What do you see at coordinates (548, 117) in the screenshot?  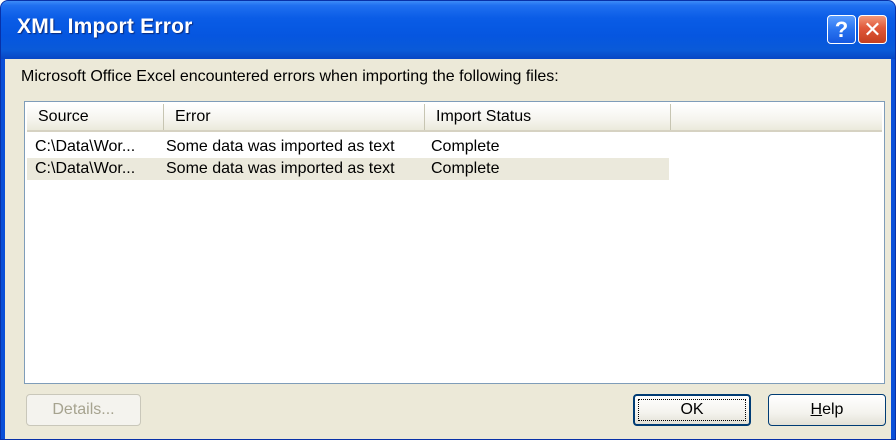 I see `column-header-import-status: Import Status` at bounding box center [548, 117].